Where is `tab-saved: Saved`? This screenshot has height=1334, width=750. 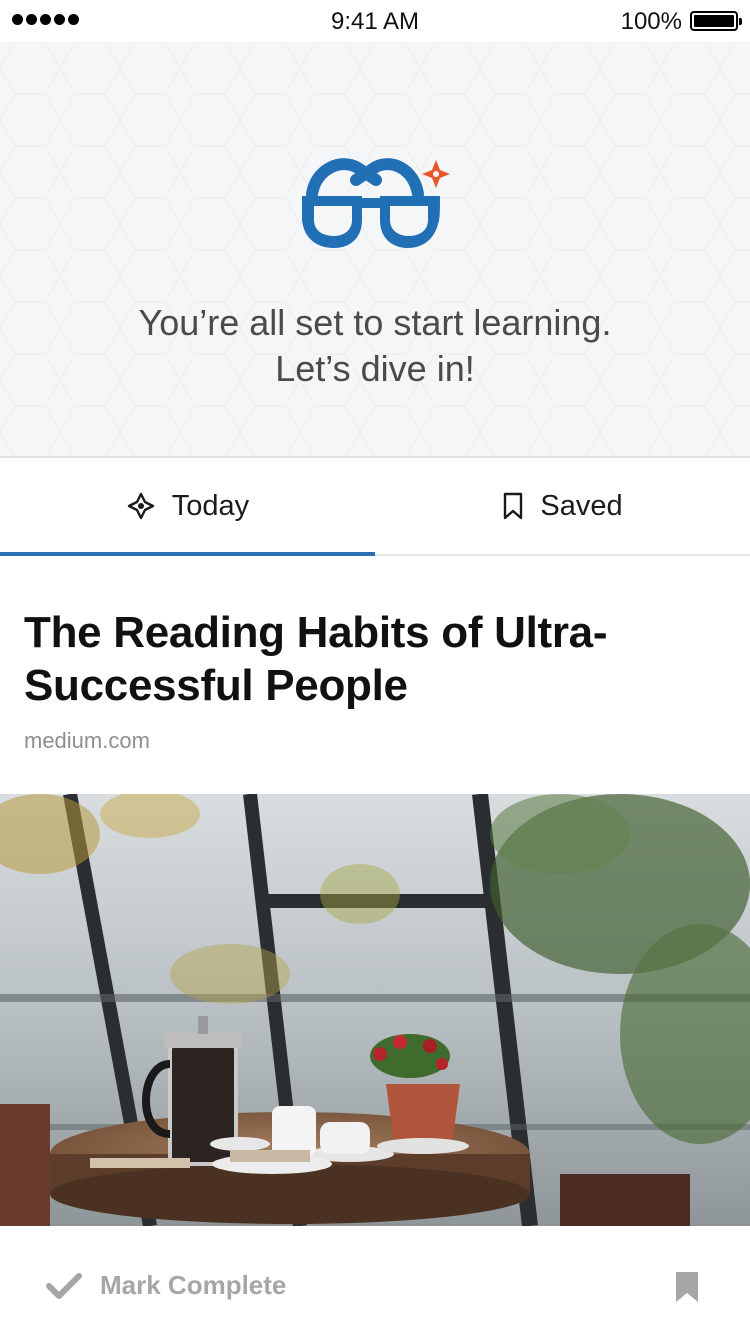
tab-saved: Saved is located at coordinates (562, 506).